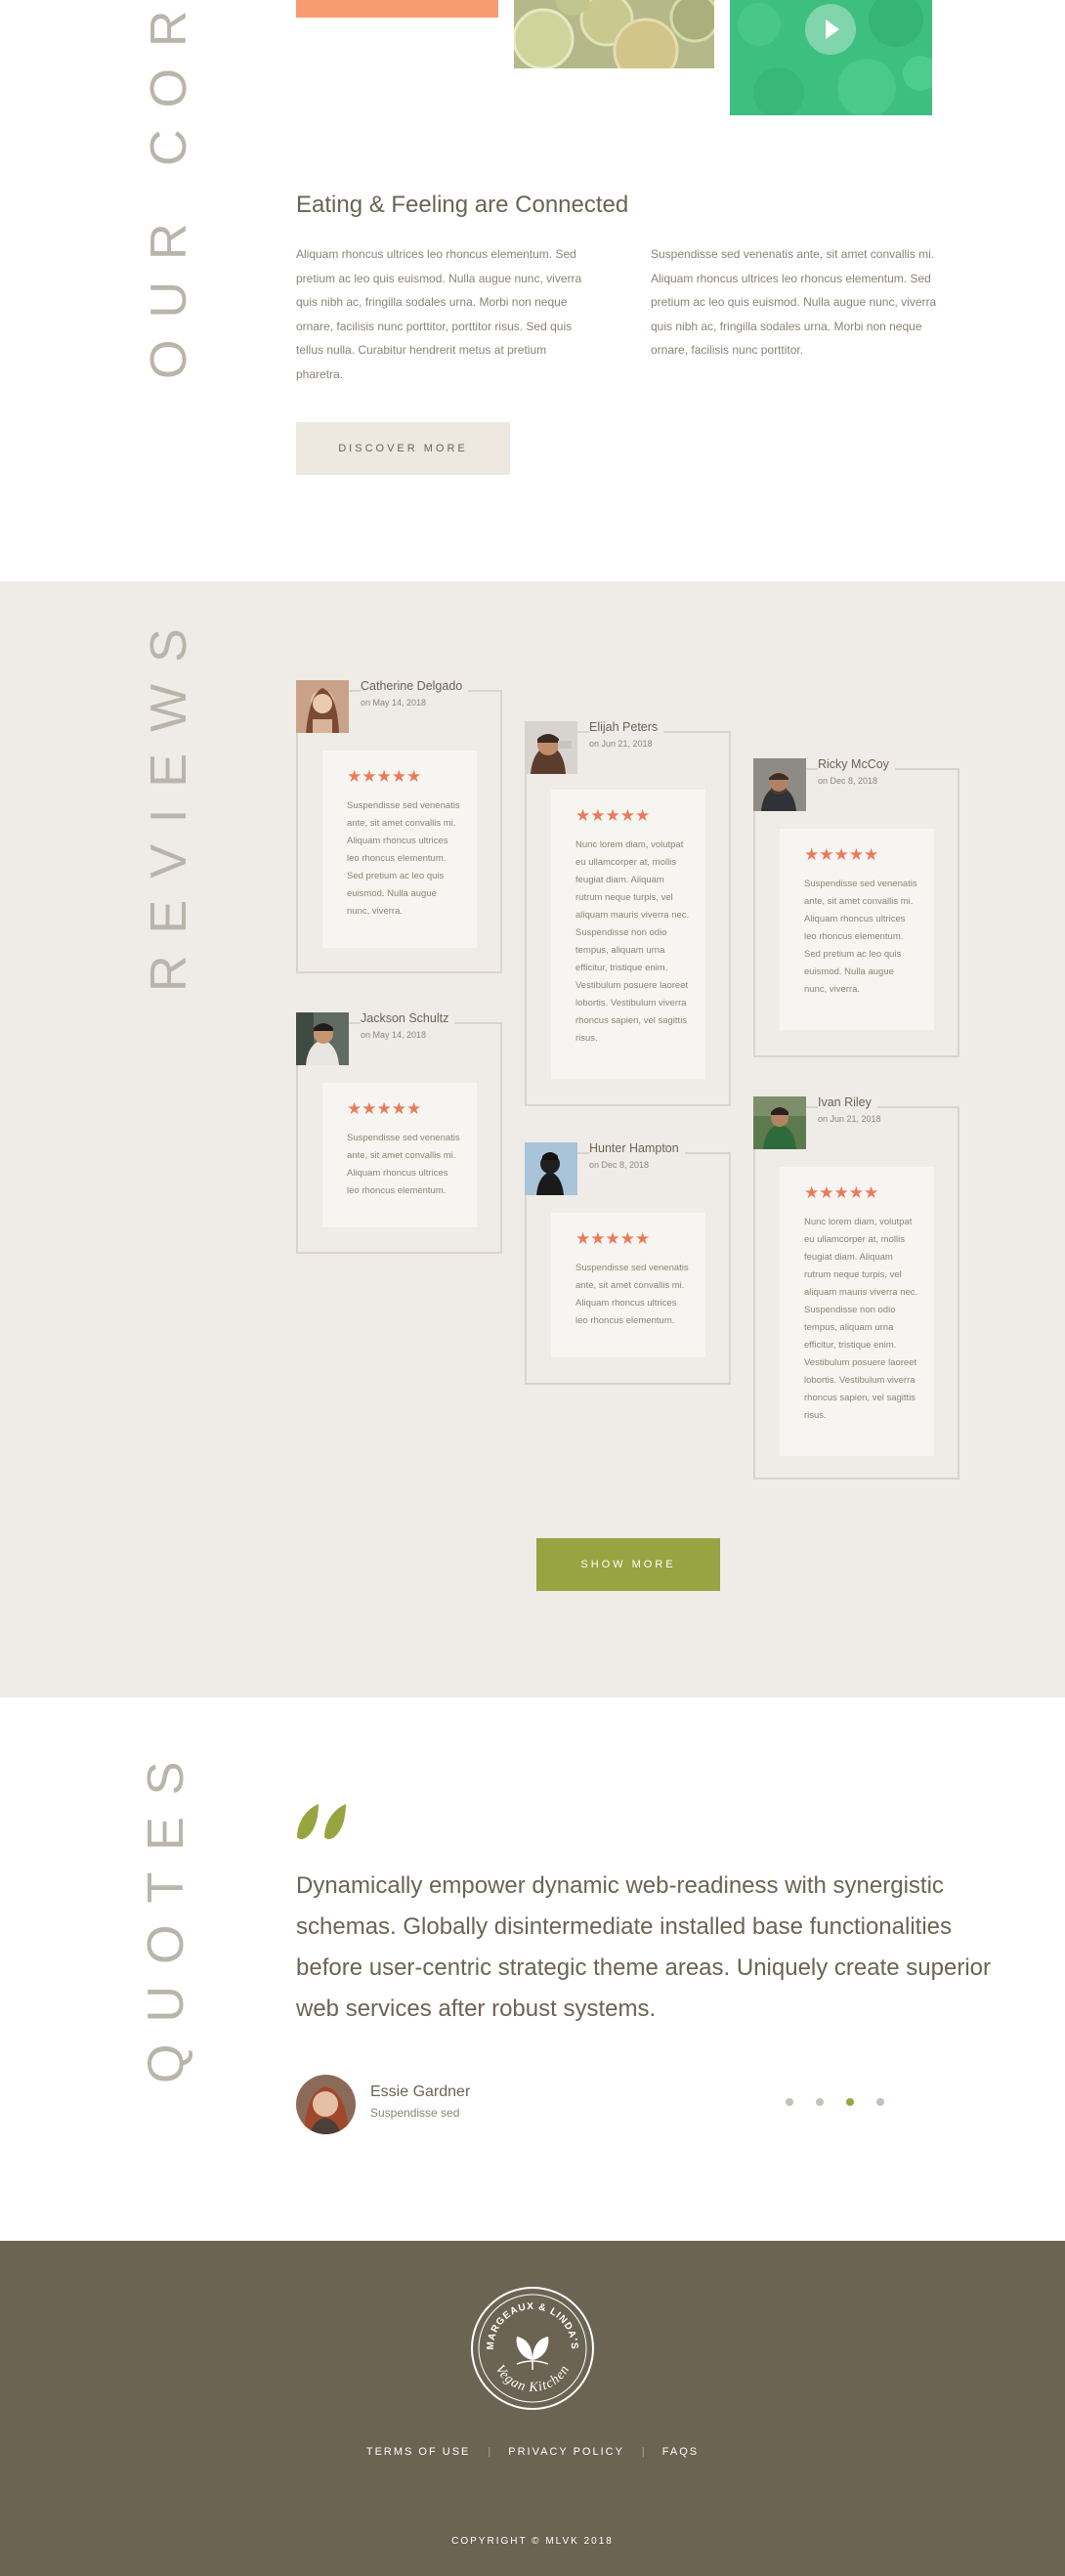 The image size is (1065, 2576). Describe the element at coordinates (415, 2113) in the screenshot. I see `author-role: Suspendisse sed` at that location.